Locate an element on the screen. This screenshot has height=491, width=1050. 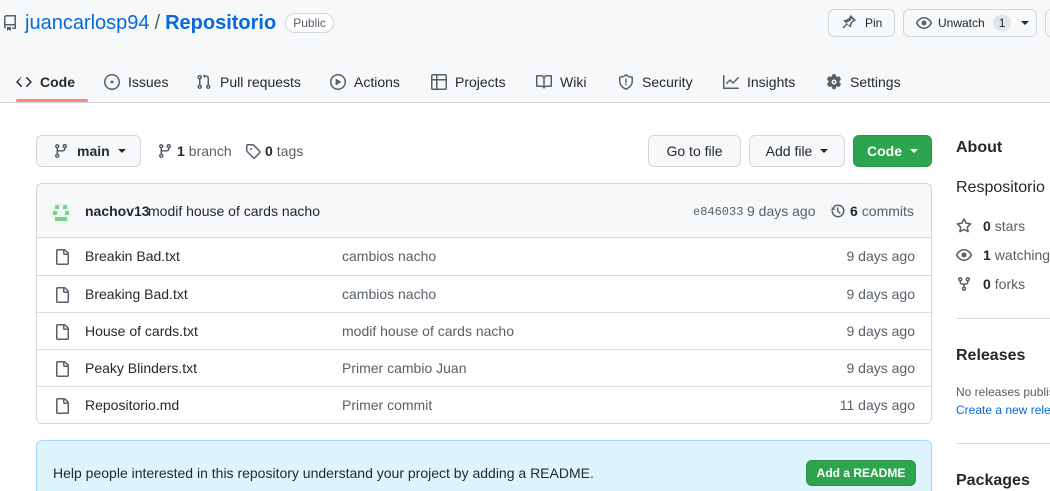
book-icon is located at coordinates (548, 82).